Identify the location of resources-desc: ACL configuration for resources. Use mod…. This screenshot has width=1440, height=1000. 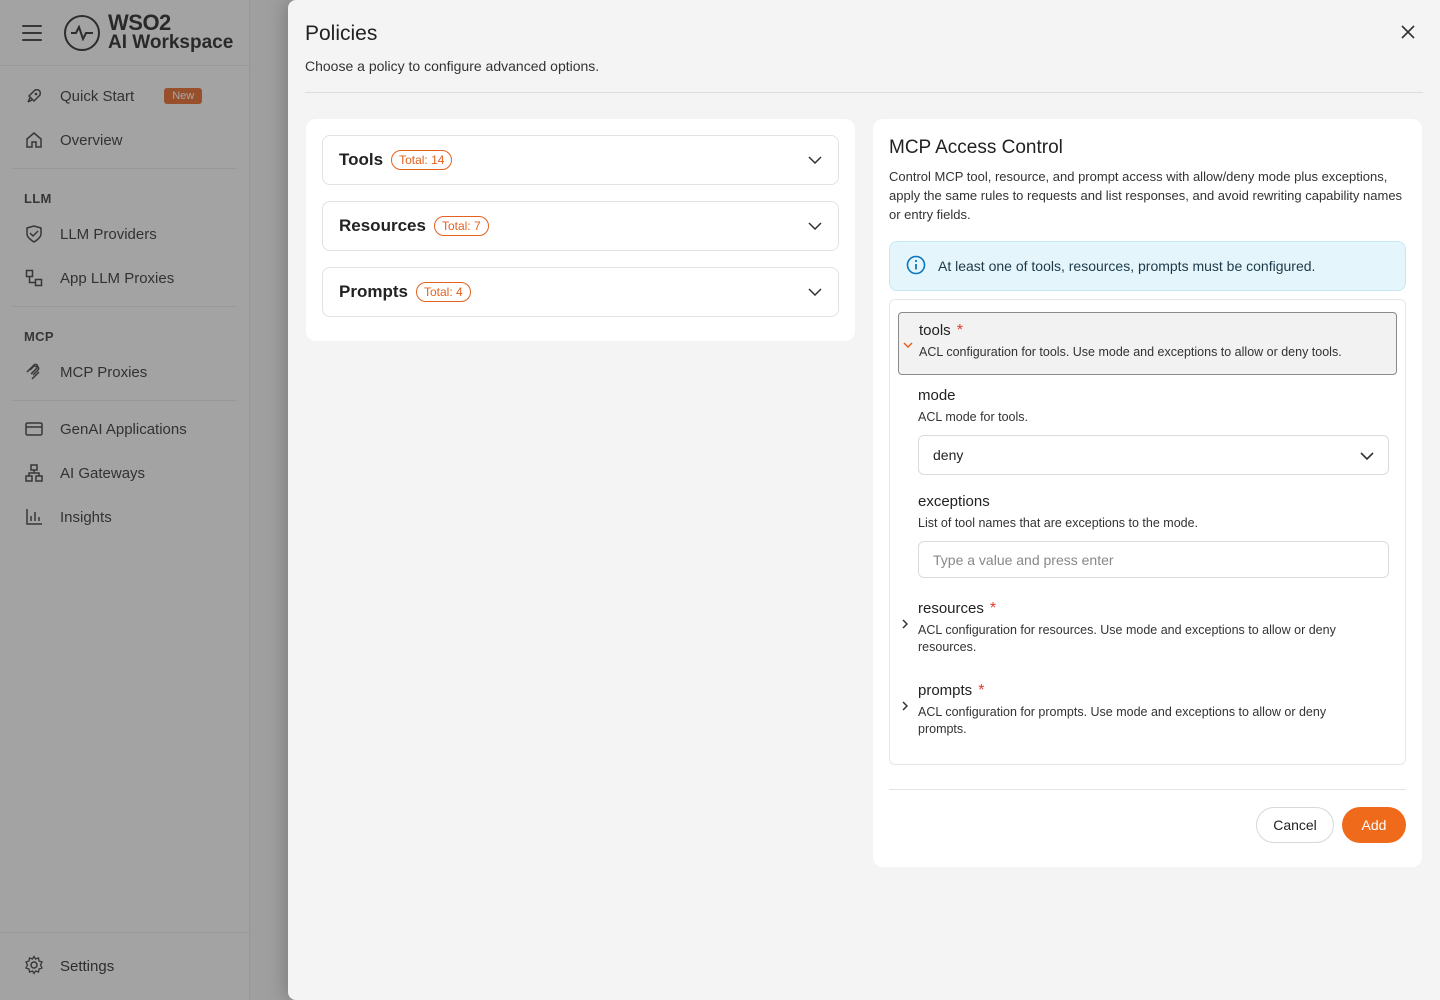
(1127, 638).